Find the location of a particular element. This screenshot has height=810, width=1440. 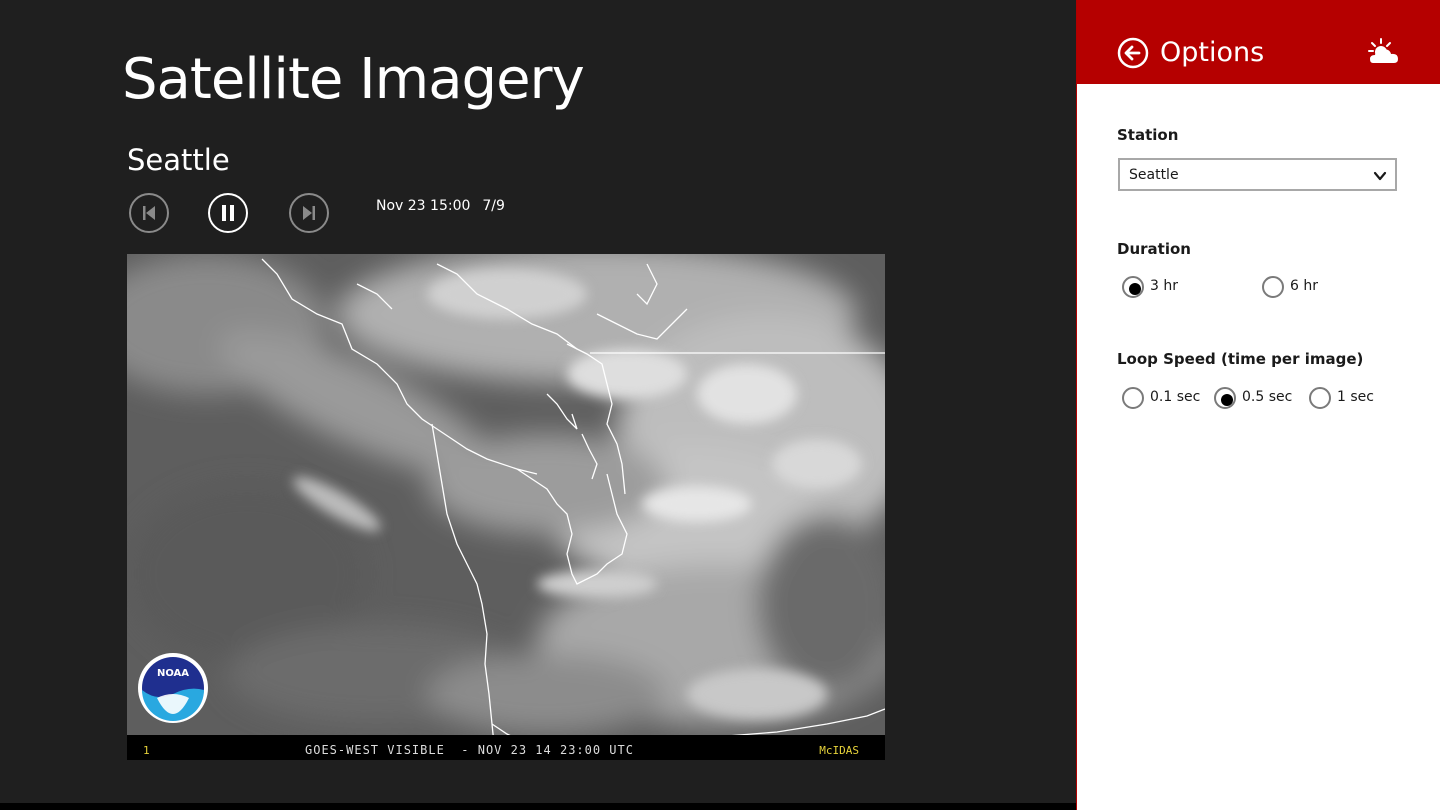

noaa-logo-text: NOAA is located at coordinates (173, 673).